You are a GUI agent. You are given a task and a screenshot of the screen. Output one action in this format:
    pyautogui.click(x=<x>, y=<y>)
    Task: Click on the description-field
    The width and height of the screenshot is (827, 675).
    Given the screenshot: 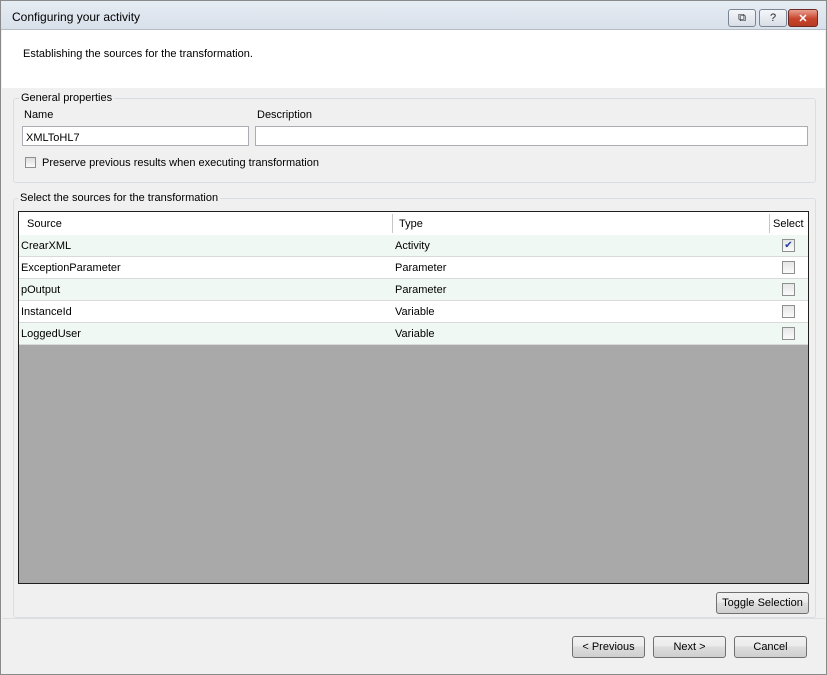 What is the action you would take?
    pyautogui.click(x=531, y=136)
    